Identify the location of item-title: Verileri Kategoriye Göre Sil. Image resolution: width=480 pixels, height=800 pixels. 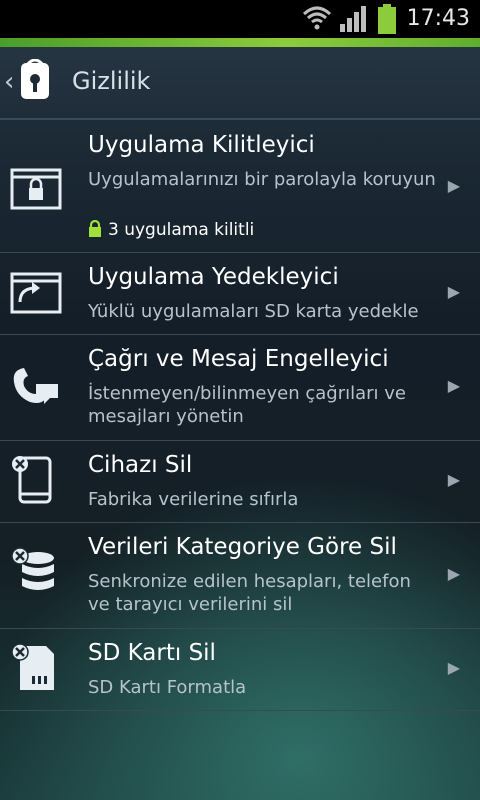
(242, 547).